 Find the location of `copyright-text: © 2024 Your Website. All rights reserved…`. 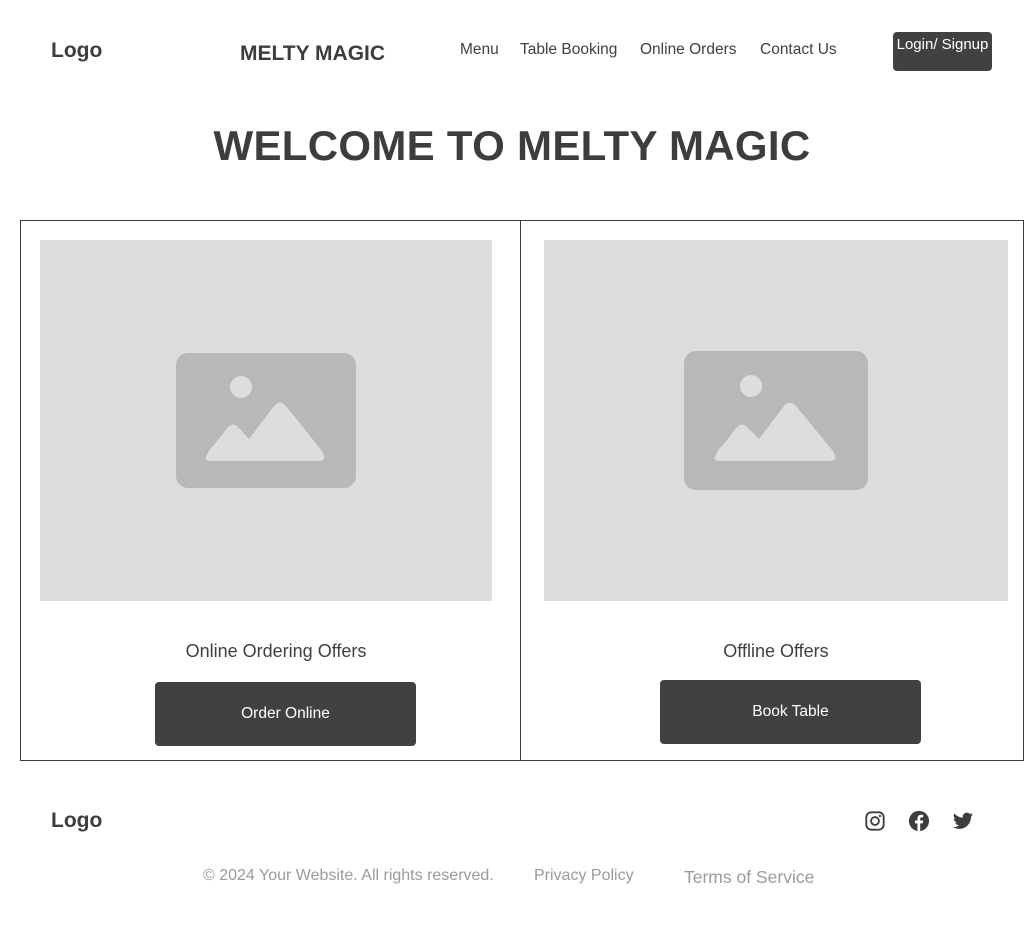

copyright-text: © 2024 Your Website. All rights reserved… is located at coordinates (348, 875).